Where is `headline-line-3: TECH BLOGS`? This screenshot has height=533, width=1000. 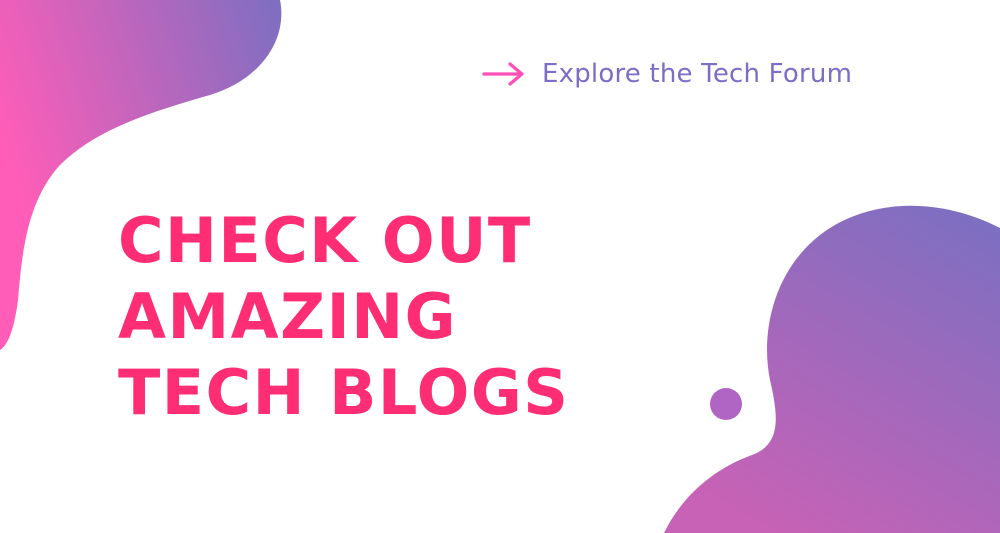 headline-line-3: TECH BLOGS is located at coordinates (344, 392).